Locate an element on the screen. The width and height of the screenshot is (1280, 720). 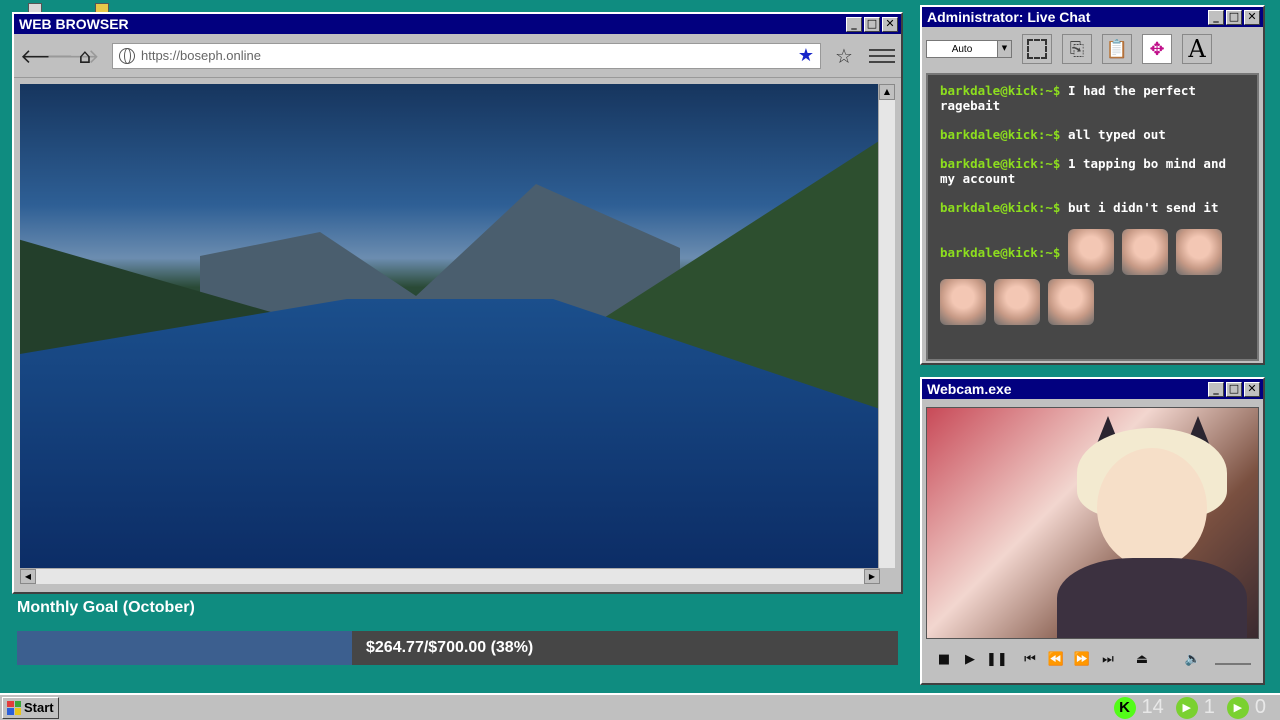
eject-icon: ⏏ is located at coordinates (1142, 660).